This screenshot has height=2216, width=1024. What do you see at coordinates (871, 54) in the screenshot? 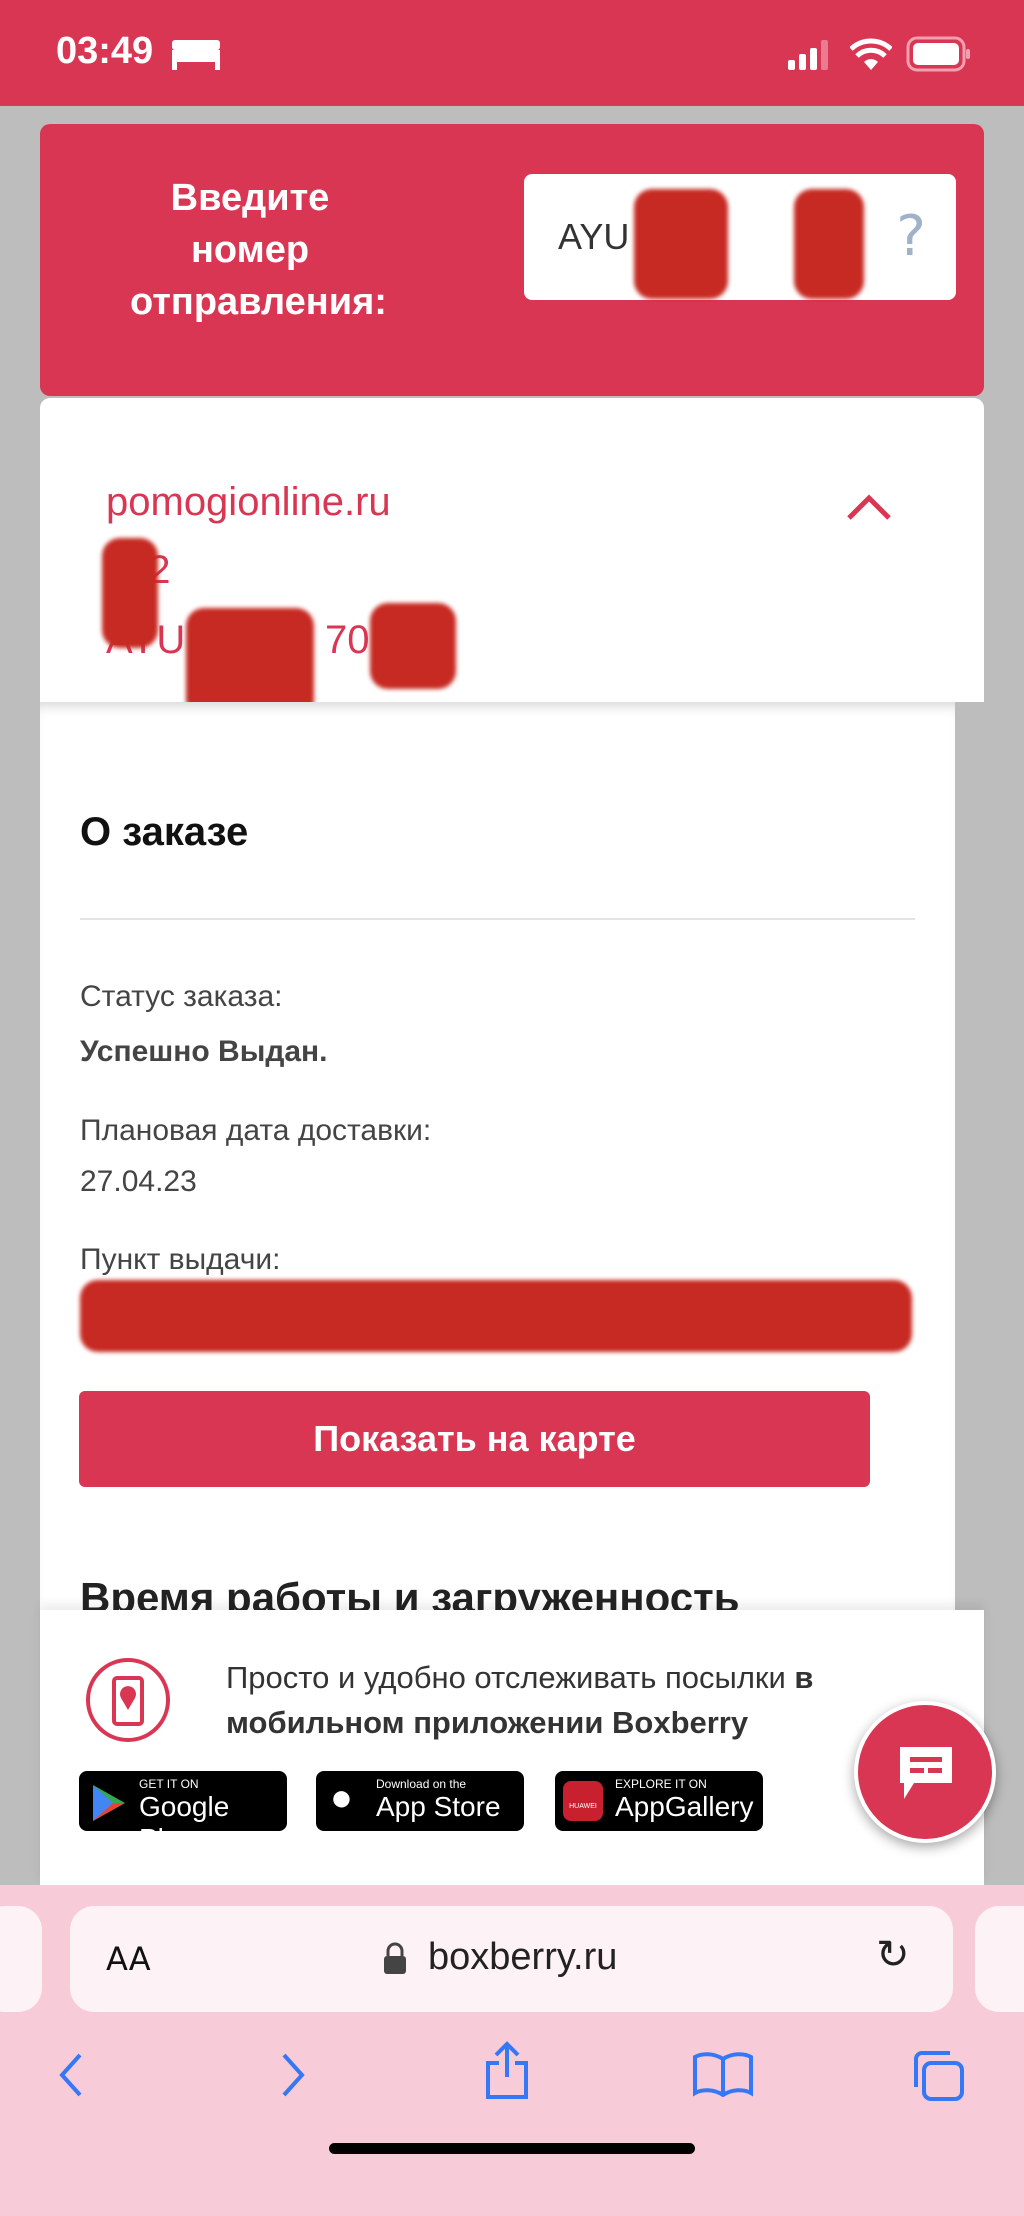
I see `wifi-icon` at bounding box center [871, 54].